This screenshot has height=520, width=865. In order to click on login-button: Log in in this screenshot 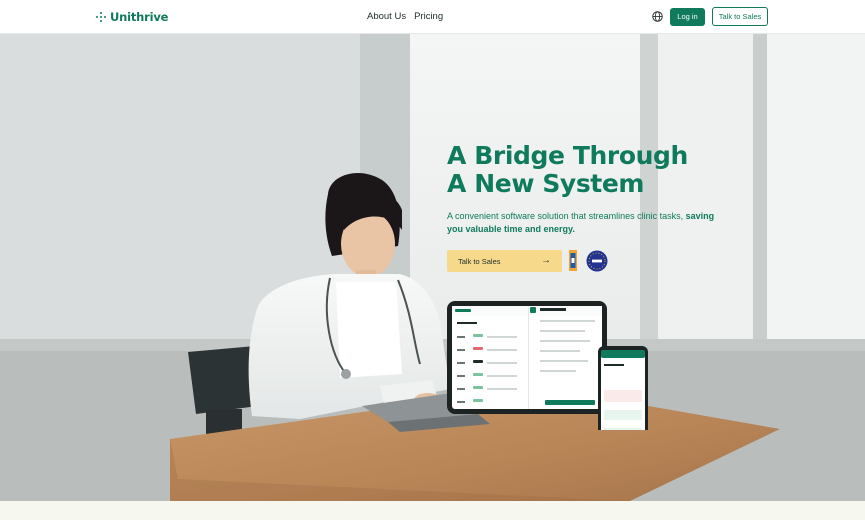, I will do `click(687, 17)`.